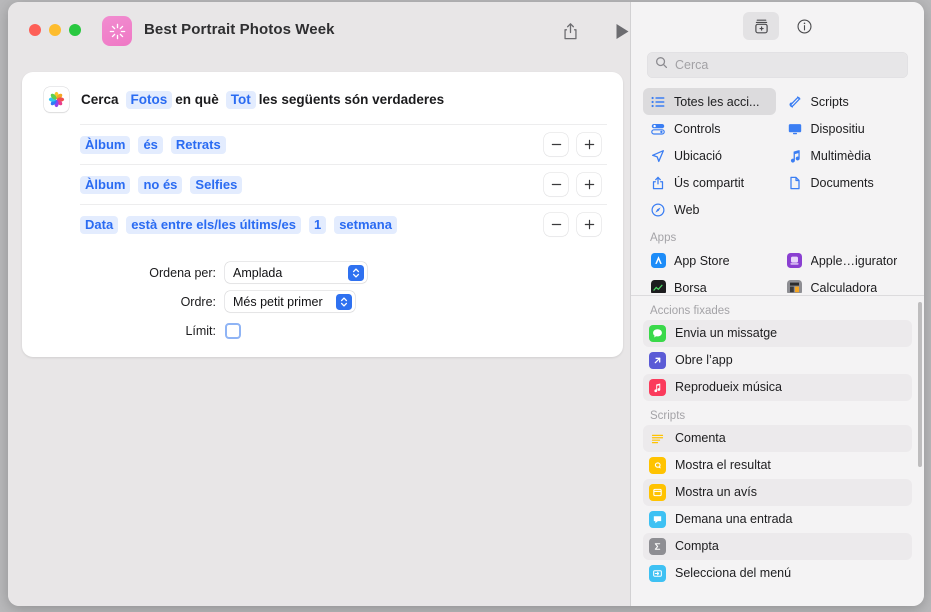 Image resolution: width=931 pixels, height=612 pixels. What do you see at coordinates (804, 26) in the screenshot?
I see `info-circle-icon` at bounding box center [804, 26].